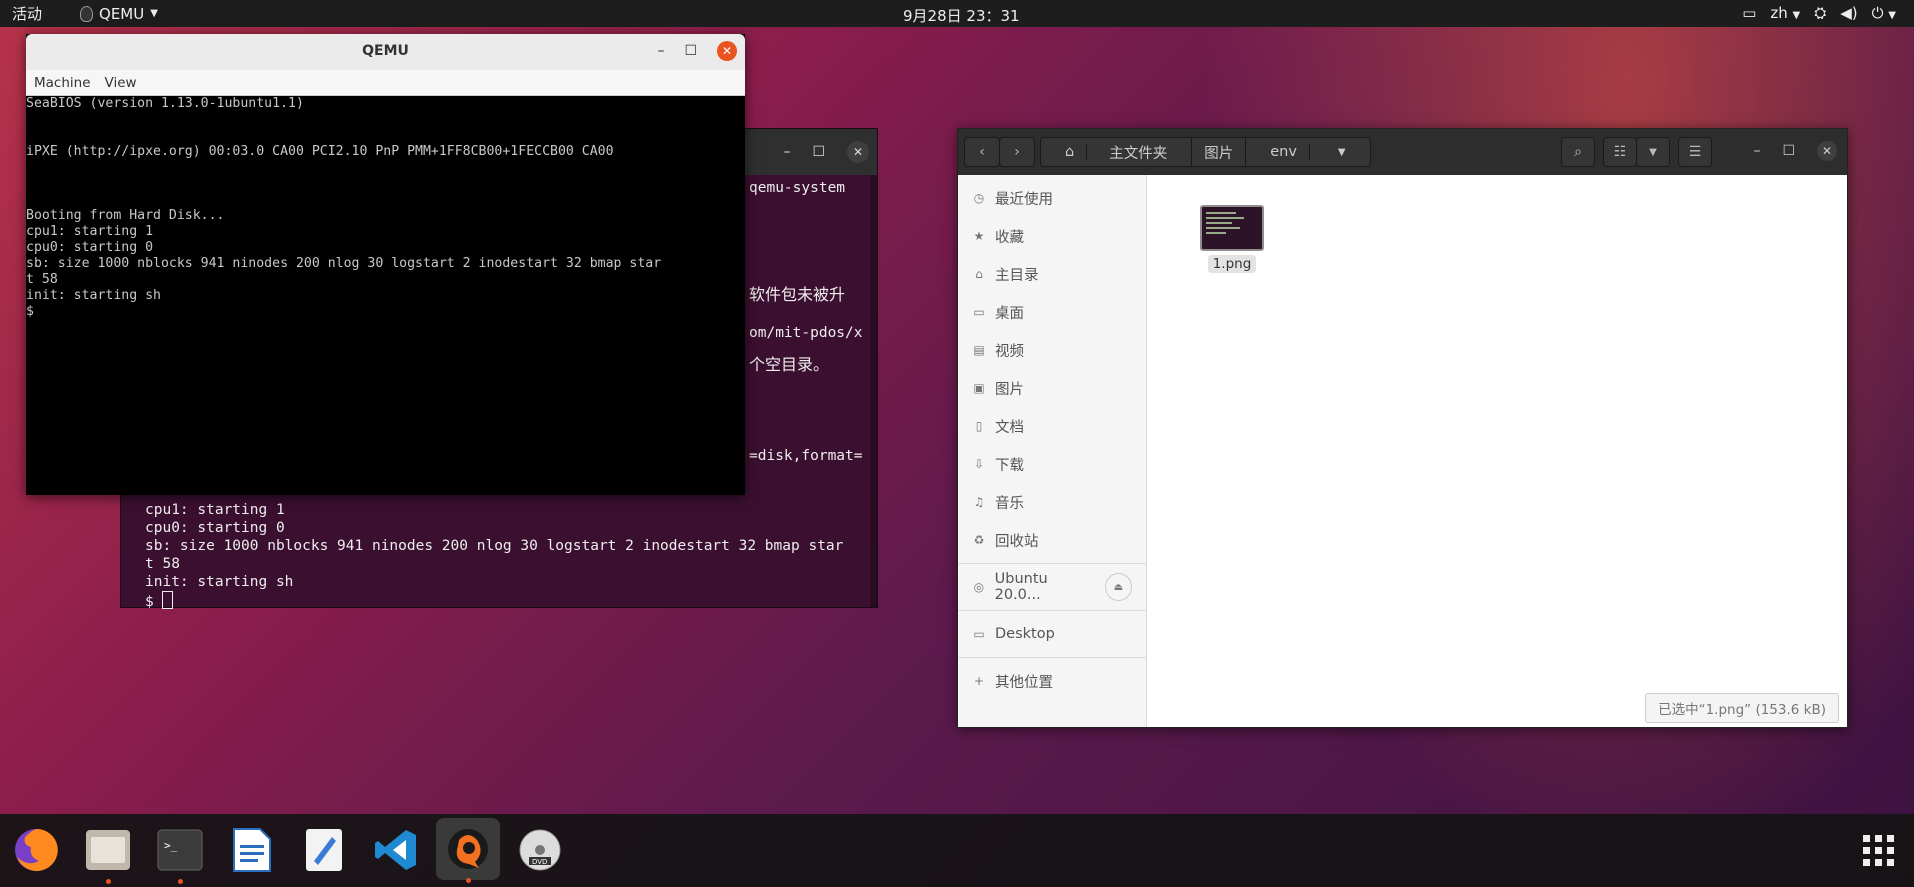 Image resolution: width=1914 pixels, height=887 pixels. I want to click on download-icon: ⇩, so click(979, 464).